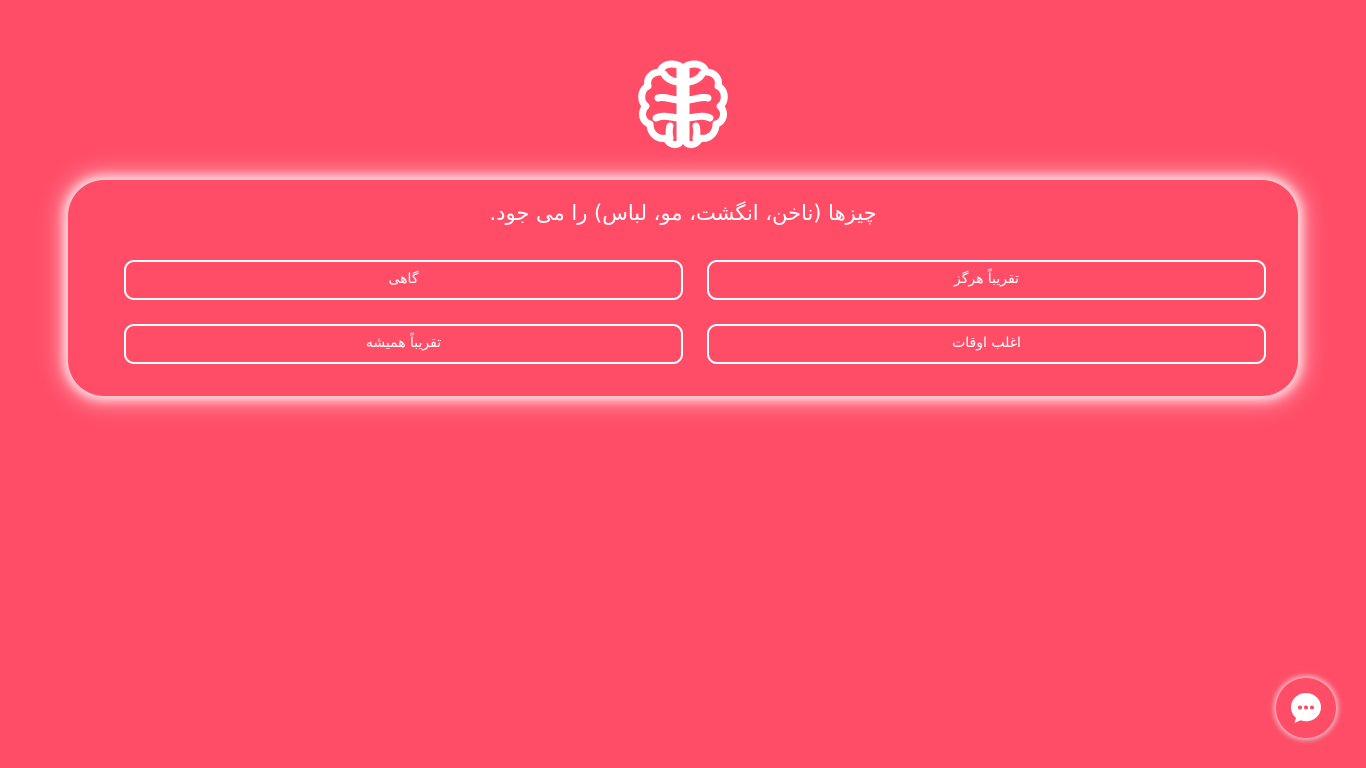  Describe the element at coordinates (986, 344) in the screenshot. I see `option-often-button: اغلب اوقات` at that location.